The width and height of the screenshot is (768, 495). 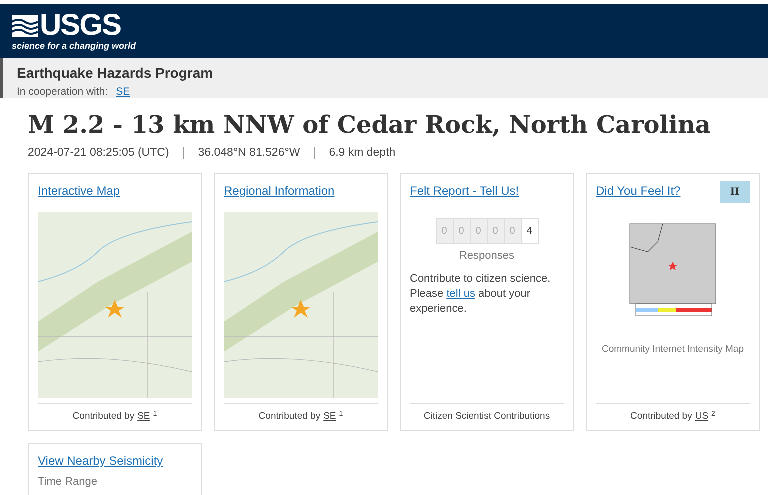 What do you see at coordinates (735, 192) in the screenshot?
I see `intensity-badge: II` at bounding box center [735, 192].